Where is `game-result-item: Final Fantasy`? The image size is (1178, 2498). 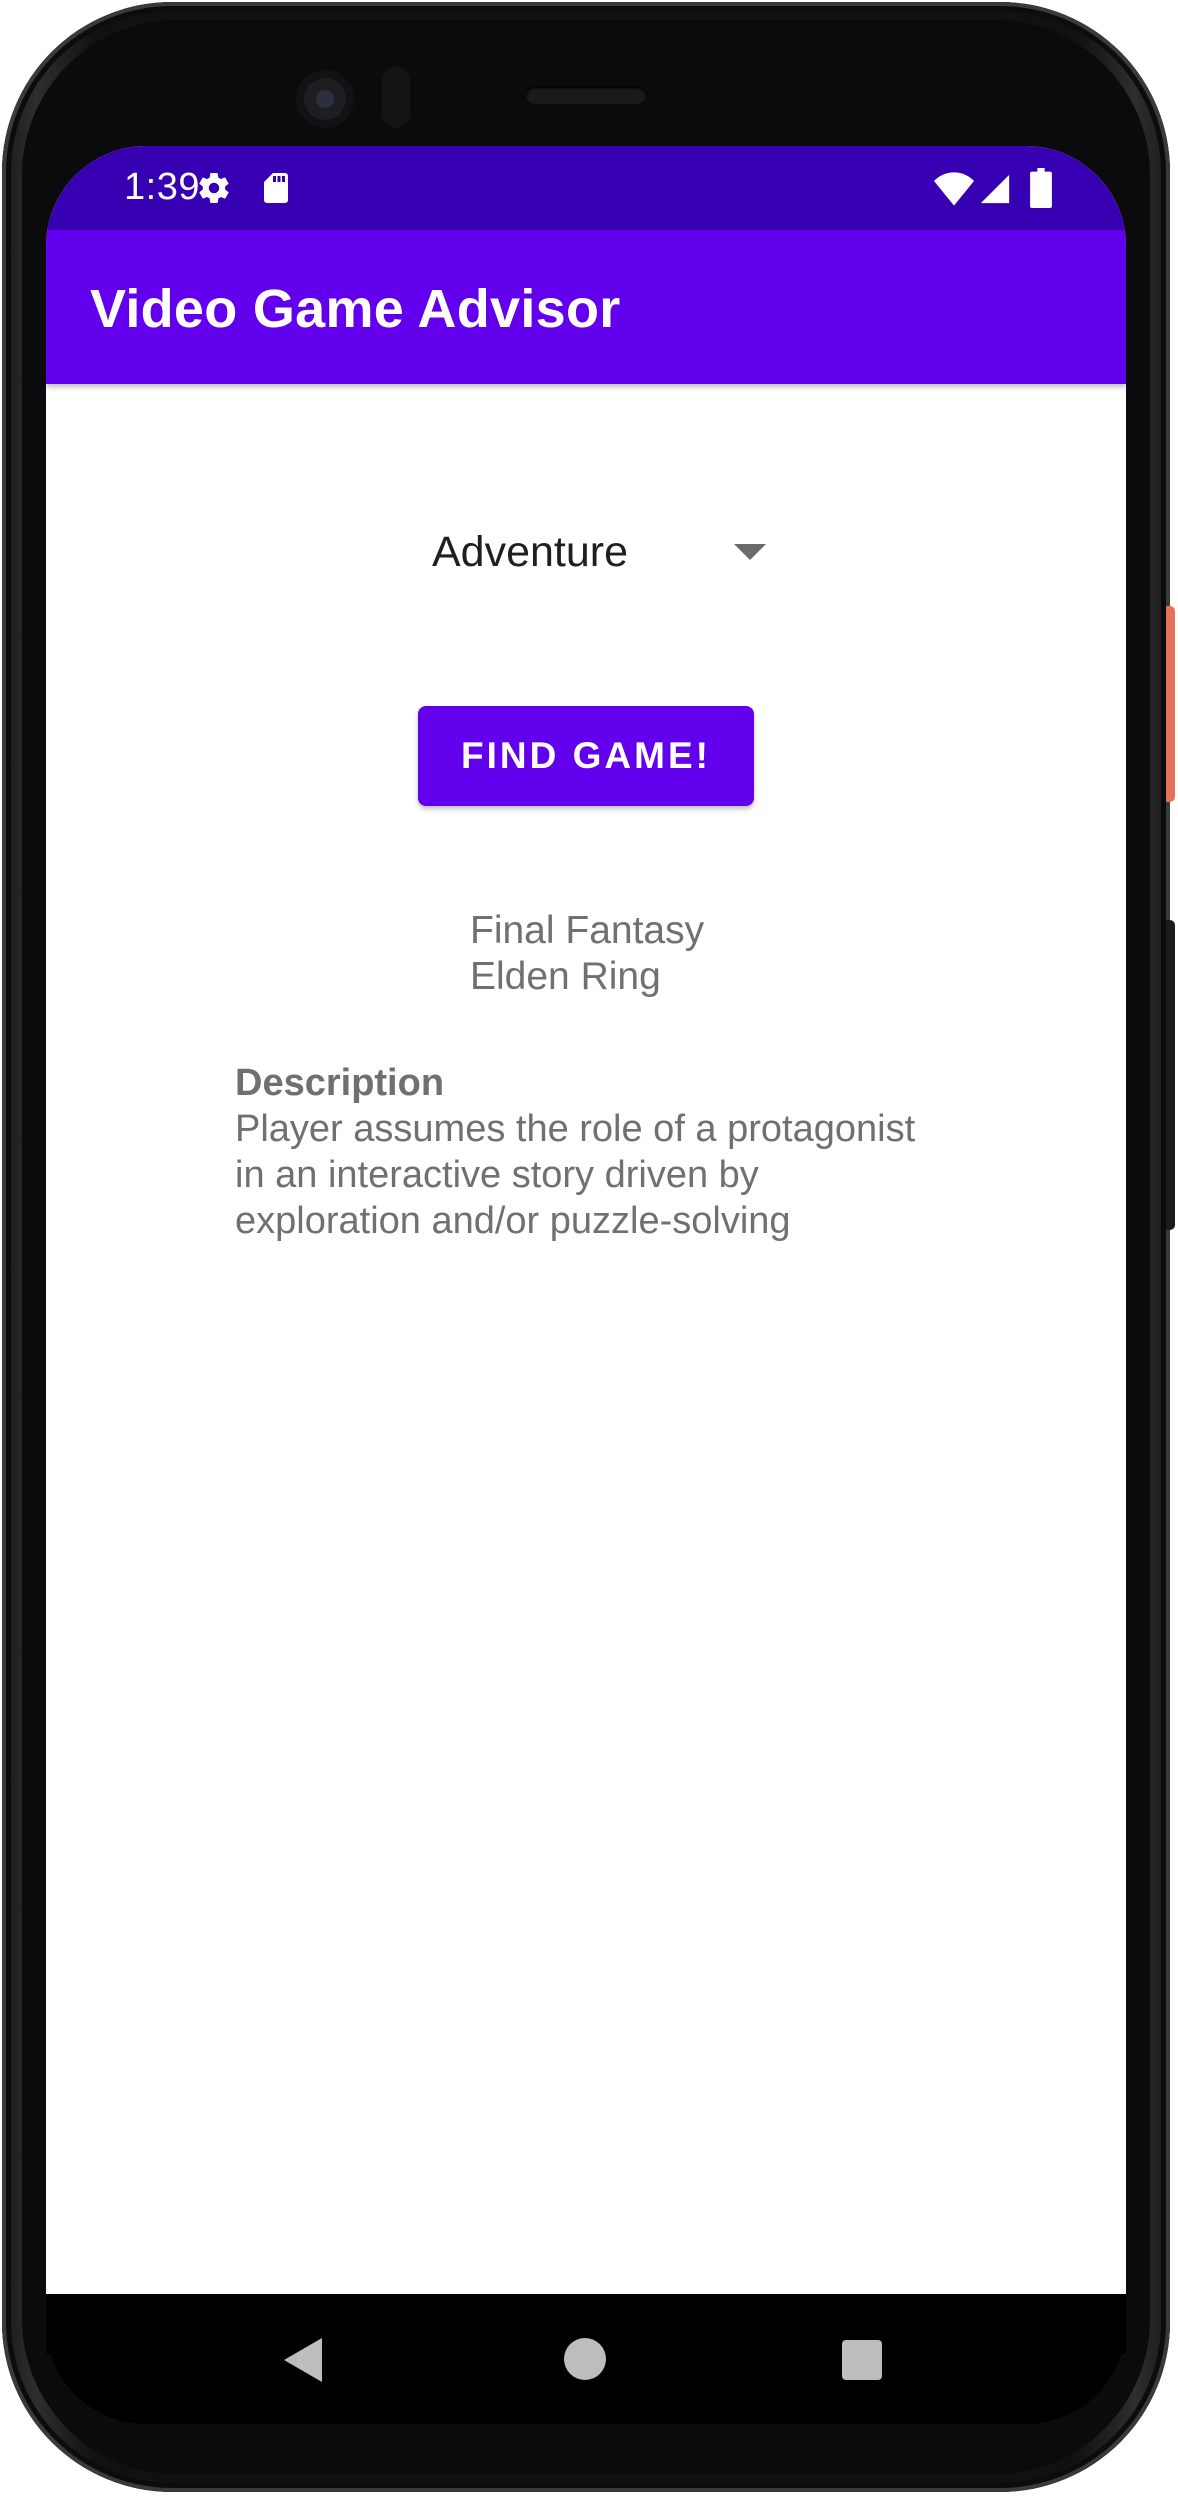 game-result-item: Final Fantasy is located at coordinates (587, 930).